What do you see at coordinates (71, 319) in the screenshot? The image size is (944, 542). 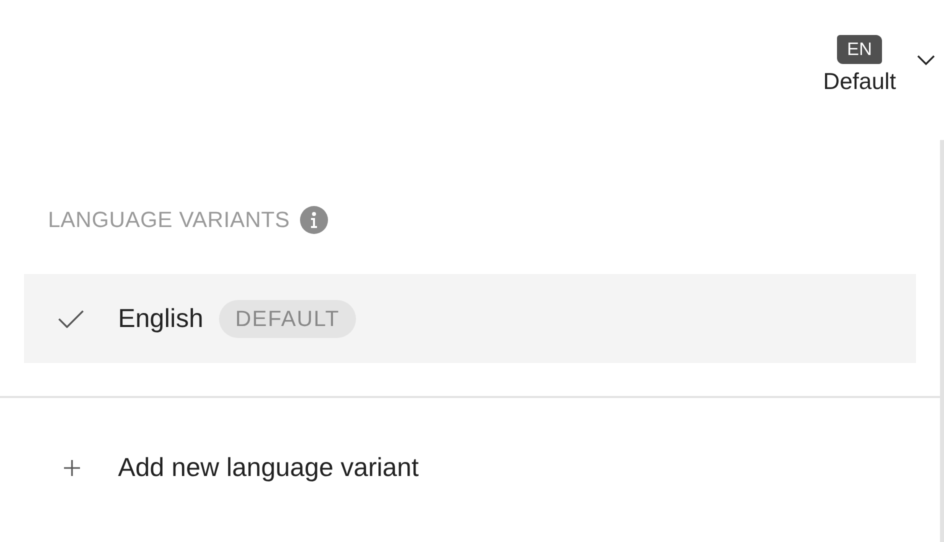 I see `checkmark-icon` at bounding box center [71, 319].